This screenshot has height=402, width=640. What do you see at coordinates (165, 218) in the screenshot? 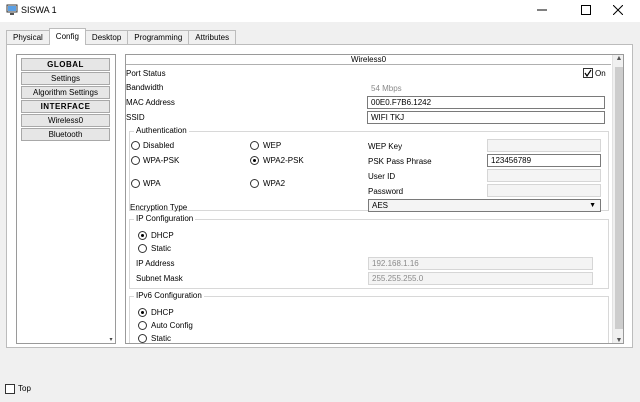
I see `ip-configuration-title: IP Configuration` at bounding box center [165, 218].